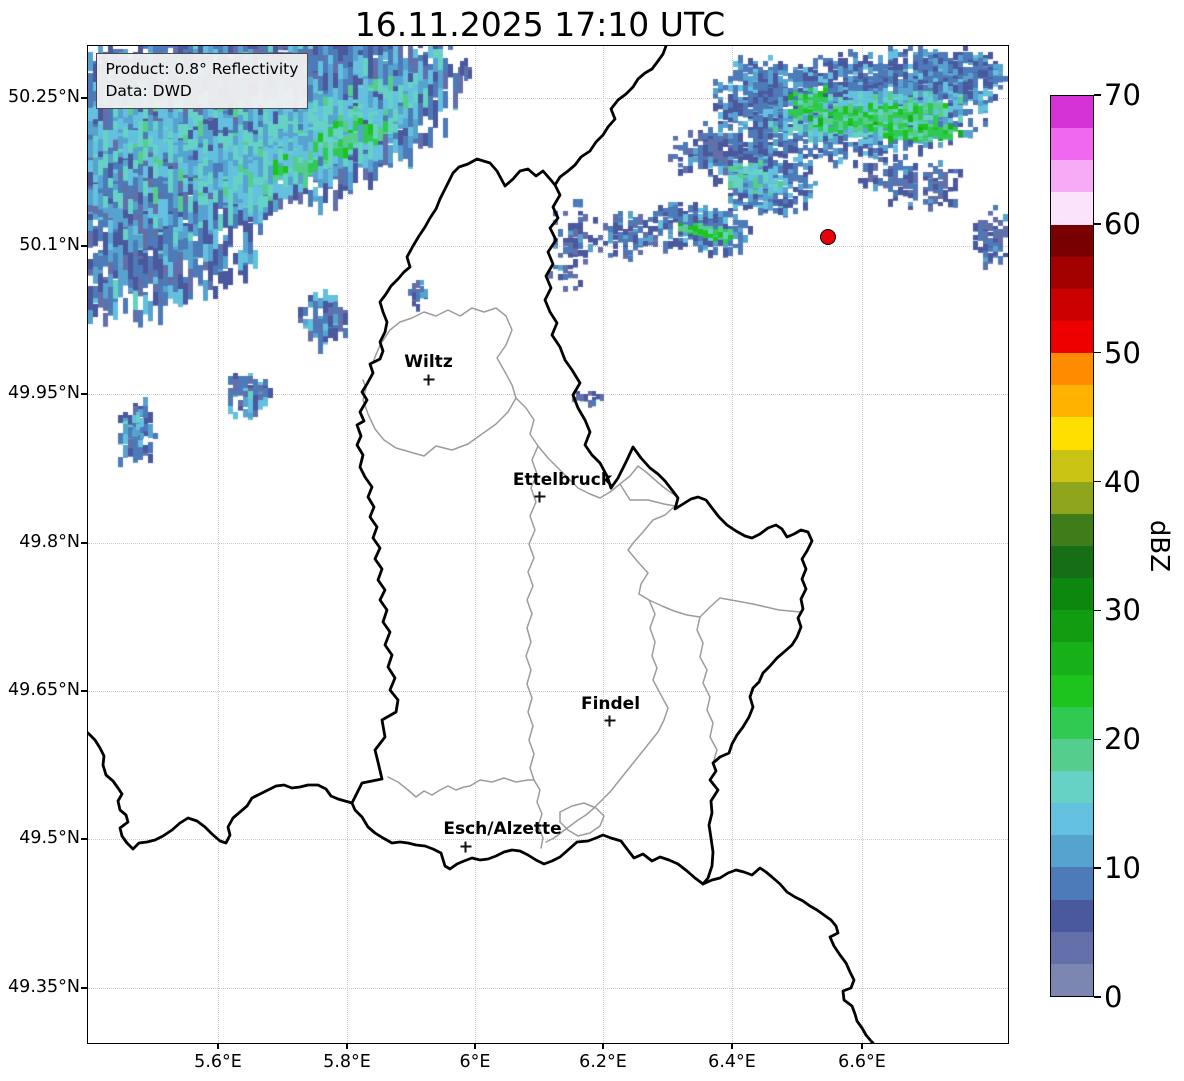 This screenshot has width=1184, height=1081. Describe the element at coordinates (49, 838) in the screenshot. I see `y-tick-label: 49.5°N` at that location.